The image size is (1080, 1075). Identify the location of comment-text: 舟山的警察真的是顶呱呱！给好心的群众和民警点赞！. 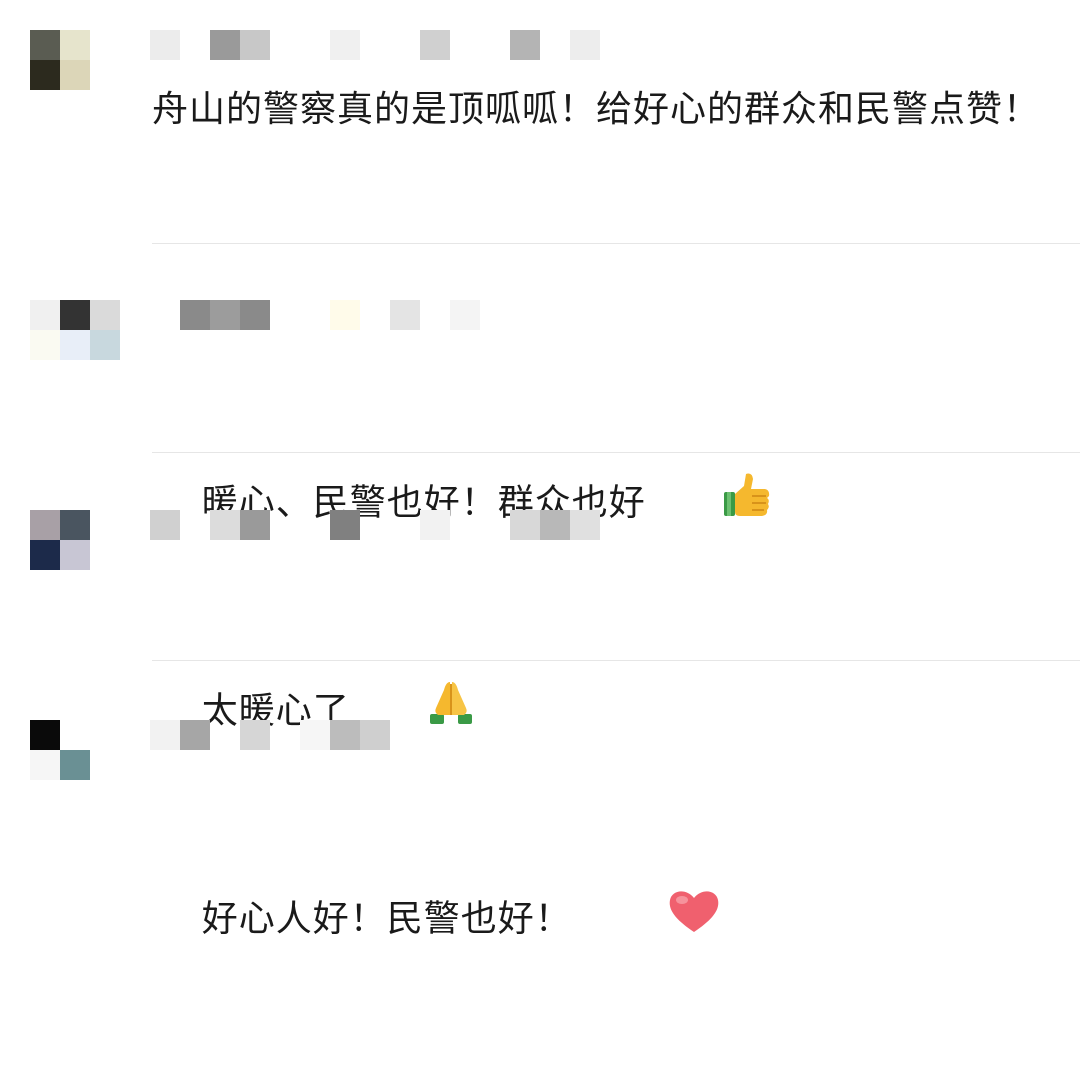
(596, 109).